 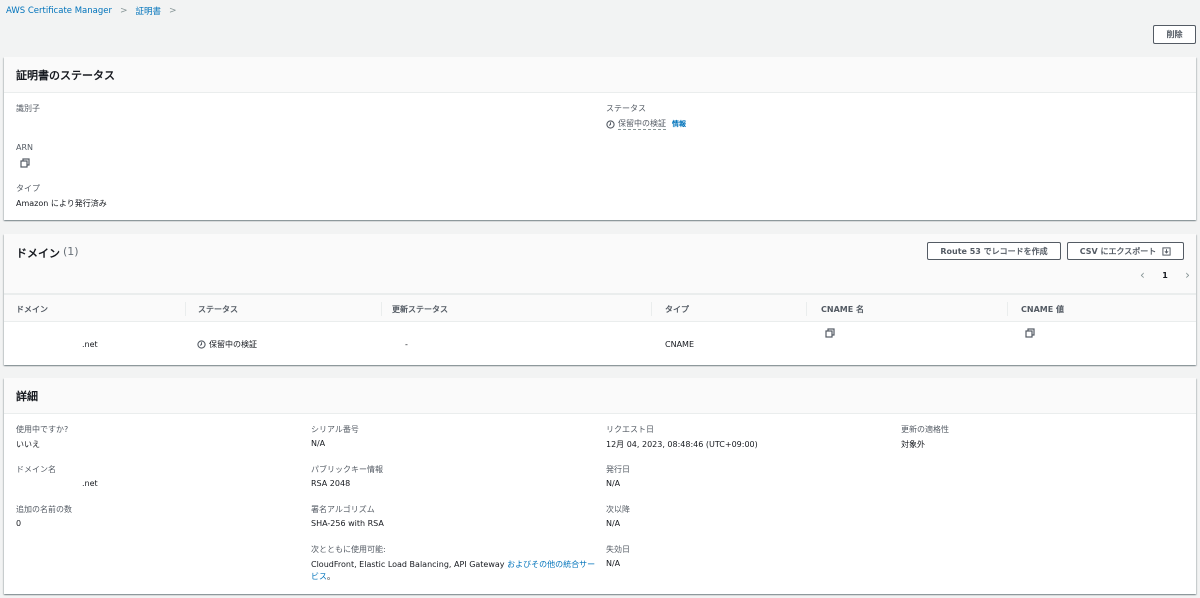 I want to click on pagination: ‹ 1 ›, so click(x=1165, y=275).